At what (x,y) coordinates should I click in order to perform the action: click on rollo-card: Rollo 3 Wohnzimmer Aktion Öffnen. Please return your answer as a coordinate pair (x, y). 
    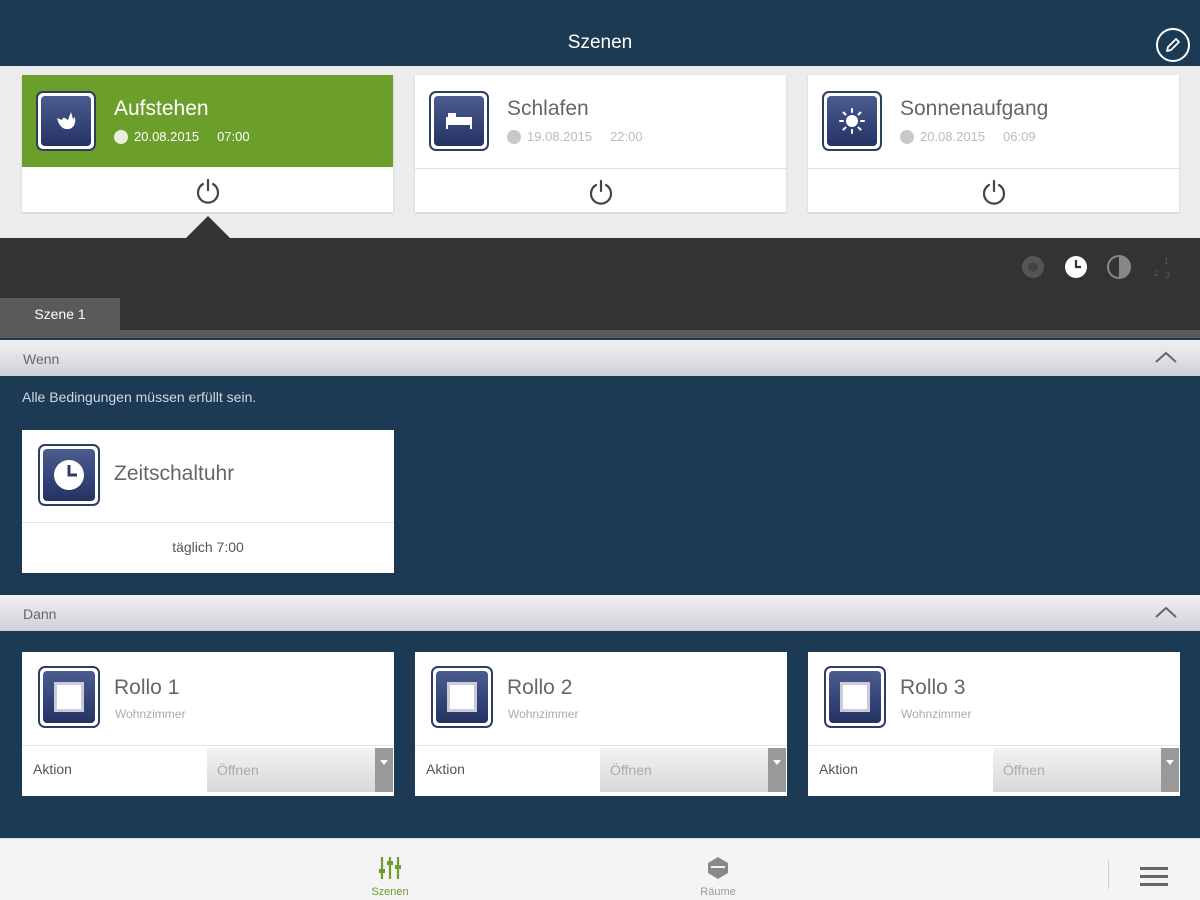
    Looking at the image, I should click on (994, 724).